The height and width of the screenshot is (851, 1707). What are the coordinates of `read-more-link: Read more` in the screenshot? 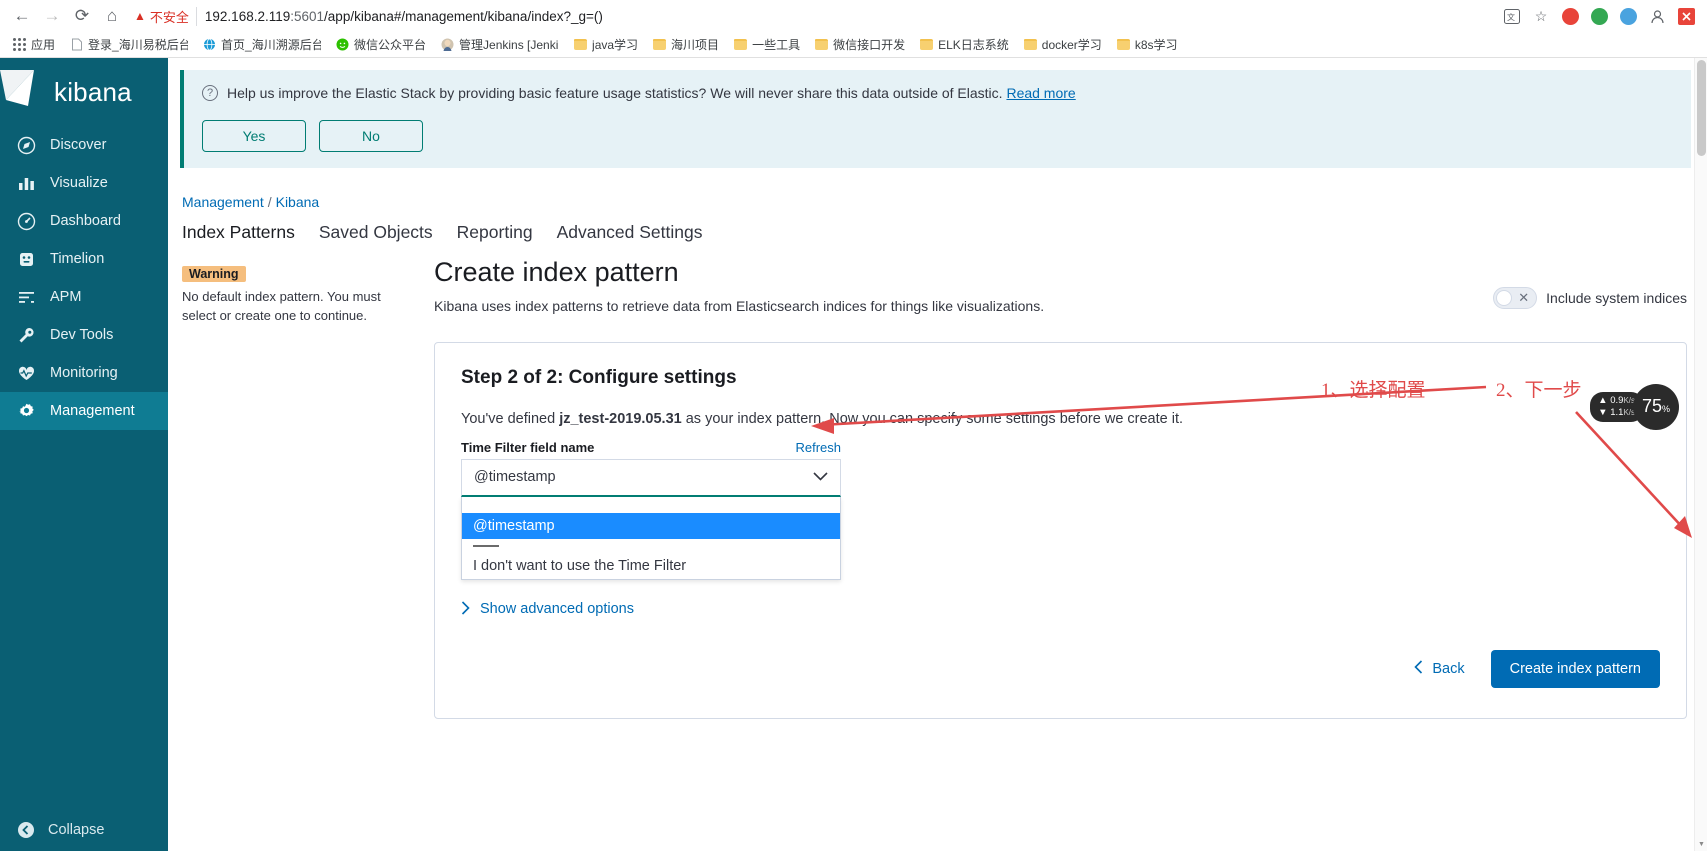 It's located at (1040, 93).